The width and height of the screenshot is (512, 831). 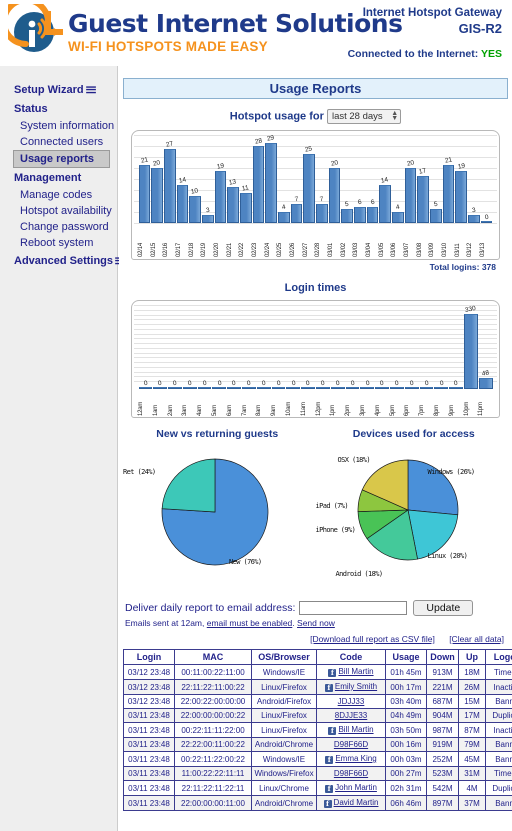 I want to click on table-cell-logout: Banned, so click(x=498, y=803).